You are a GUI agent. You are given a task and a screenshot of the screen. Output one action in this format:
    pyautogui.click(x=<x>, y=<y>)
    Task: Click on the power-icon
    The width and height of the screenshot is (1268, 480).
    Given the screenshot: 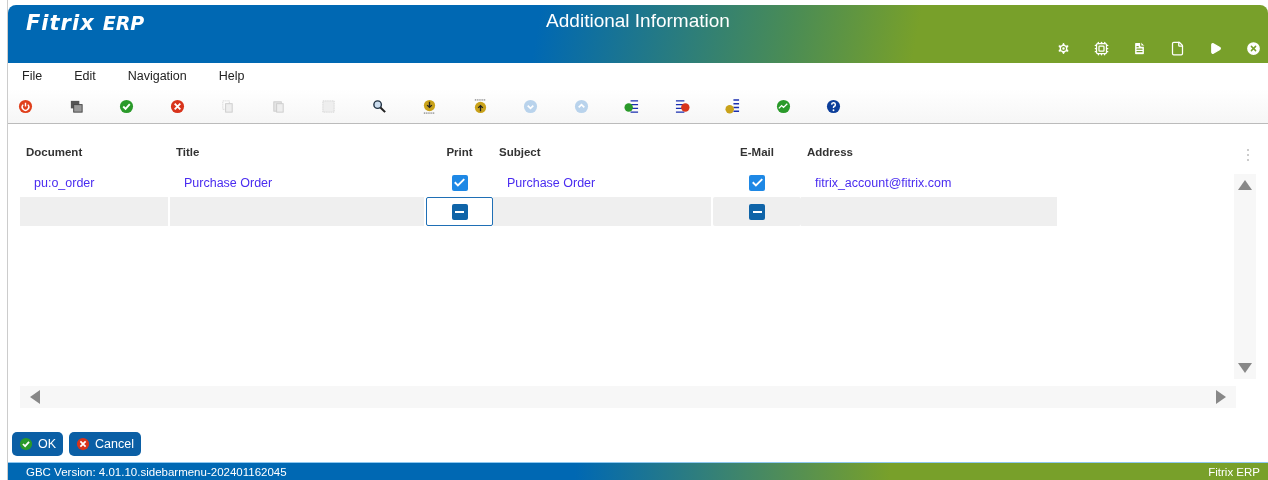 What is the action you would take?
    pyautogui.click(x=25, y=106)
    